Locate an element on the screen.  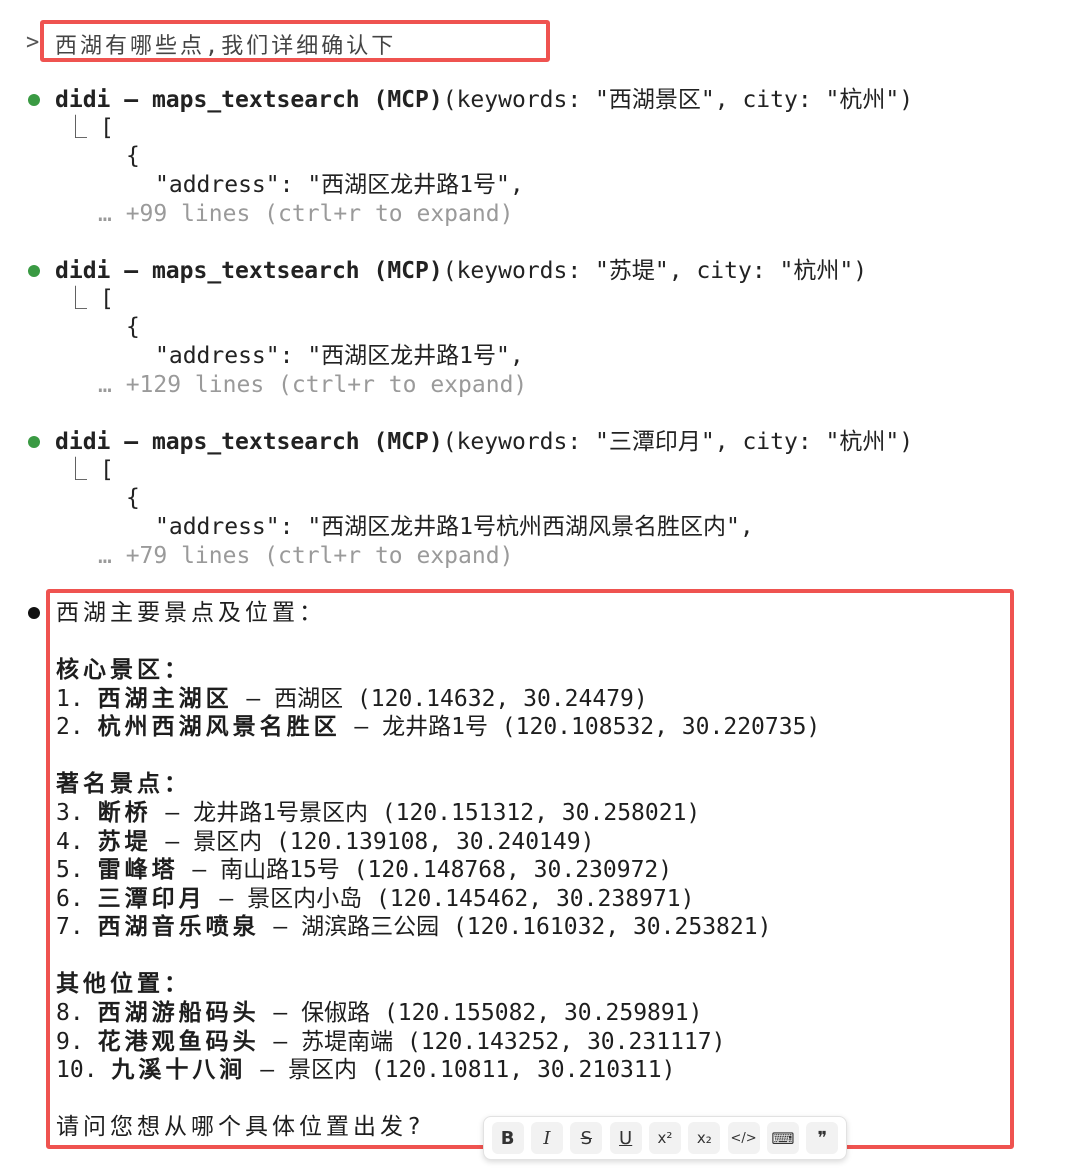
list-item: 9. 花港观鱼码头 – 苏堤南端 (120.143252, 30.231117) is located at coordinates (390, 1042).